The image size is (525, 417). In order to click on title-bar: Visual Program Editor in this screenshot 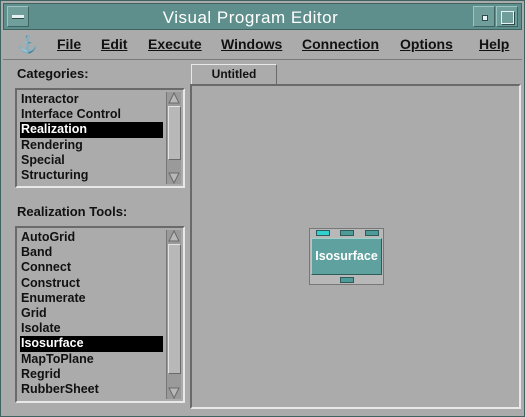, I will do `click(262, 16)`.